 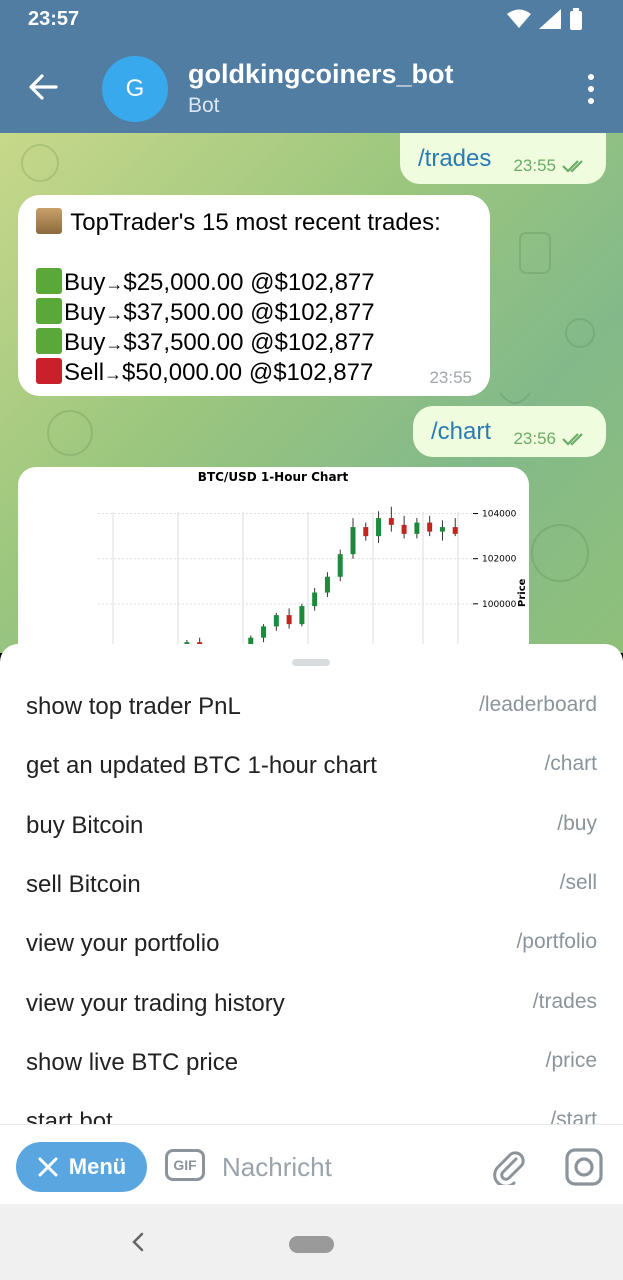 What do you see at coordinates (461, 431) in the screenshot?
I see `message-text: /chart` at bounding box center [461, 431].